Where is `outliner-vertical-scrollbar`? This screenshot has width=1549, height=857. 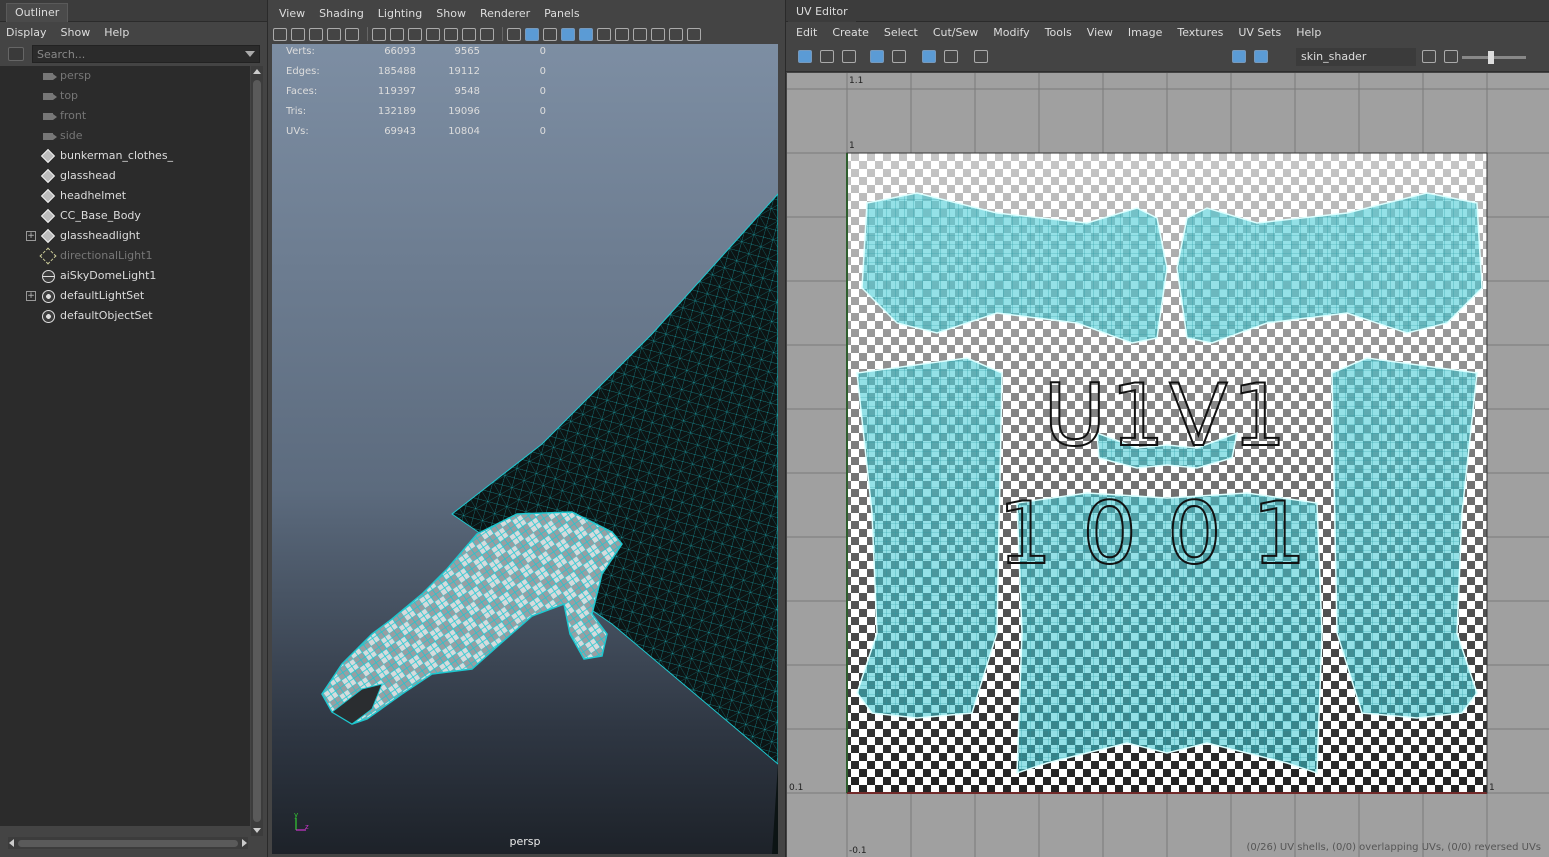
outliner-vertical-scrollbar is located at coordinates (257, 451).